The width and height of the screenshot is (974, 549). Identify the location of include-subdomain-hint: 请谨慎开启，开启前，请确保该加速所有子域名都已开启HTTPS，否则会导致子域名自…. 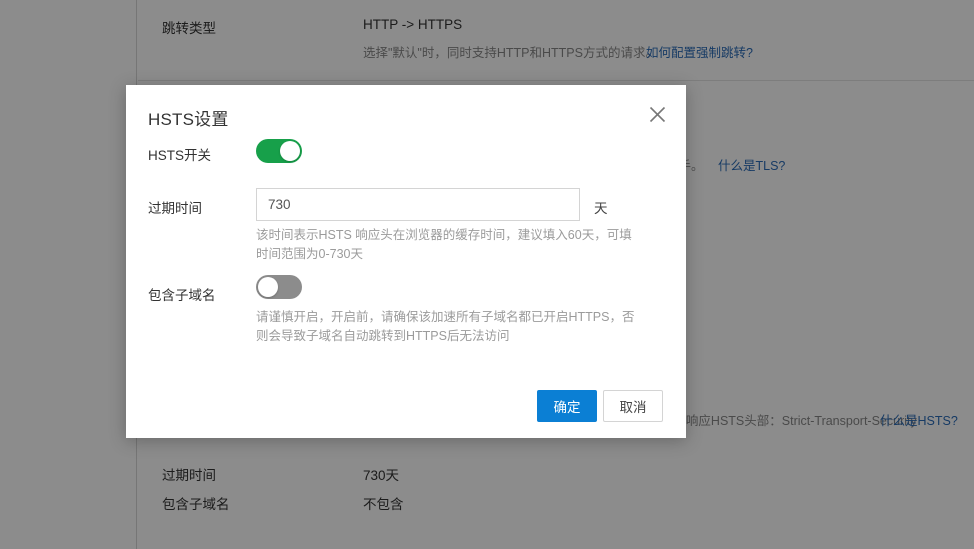
(445, 326).